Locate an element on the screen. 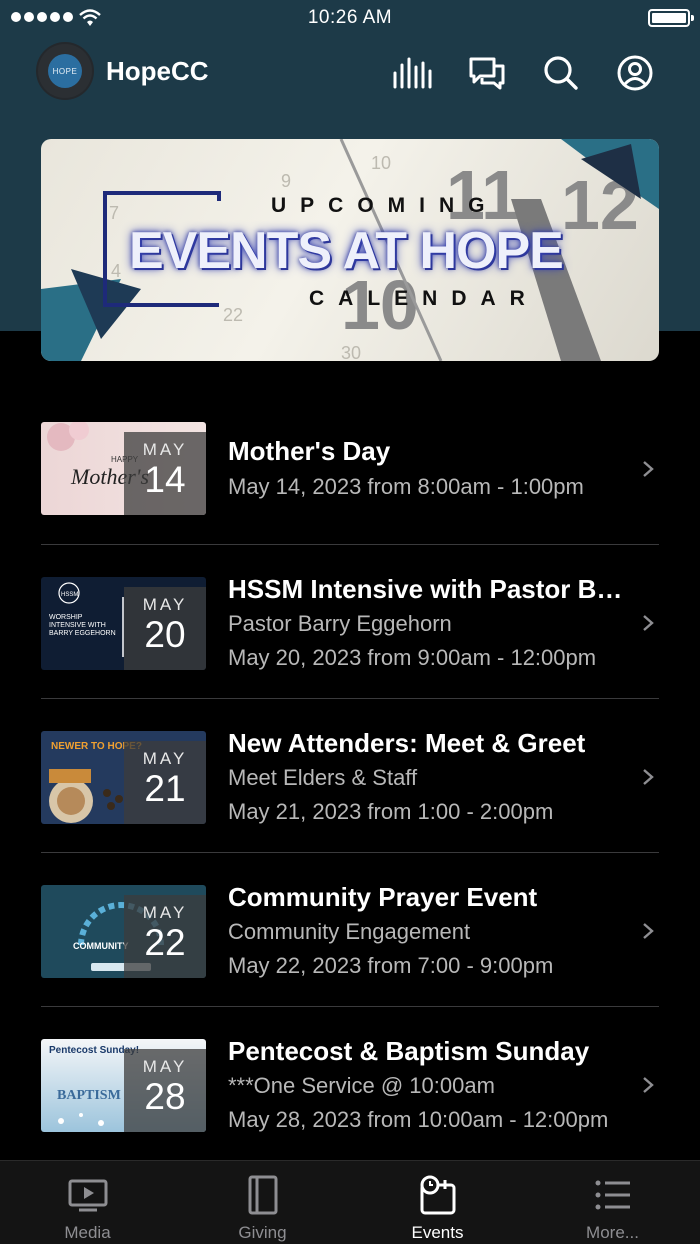 The image size is (700, 1244). tab-label: Giving is located at coordinates (262, 1232).